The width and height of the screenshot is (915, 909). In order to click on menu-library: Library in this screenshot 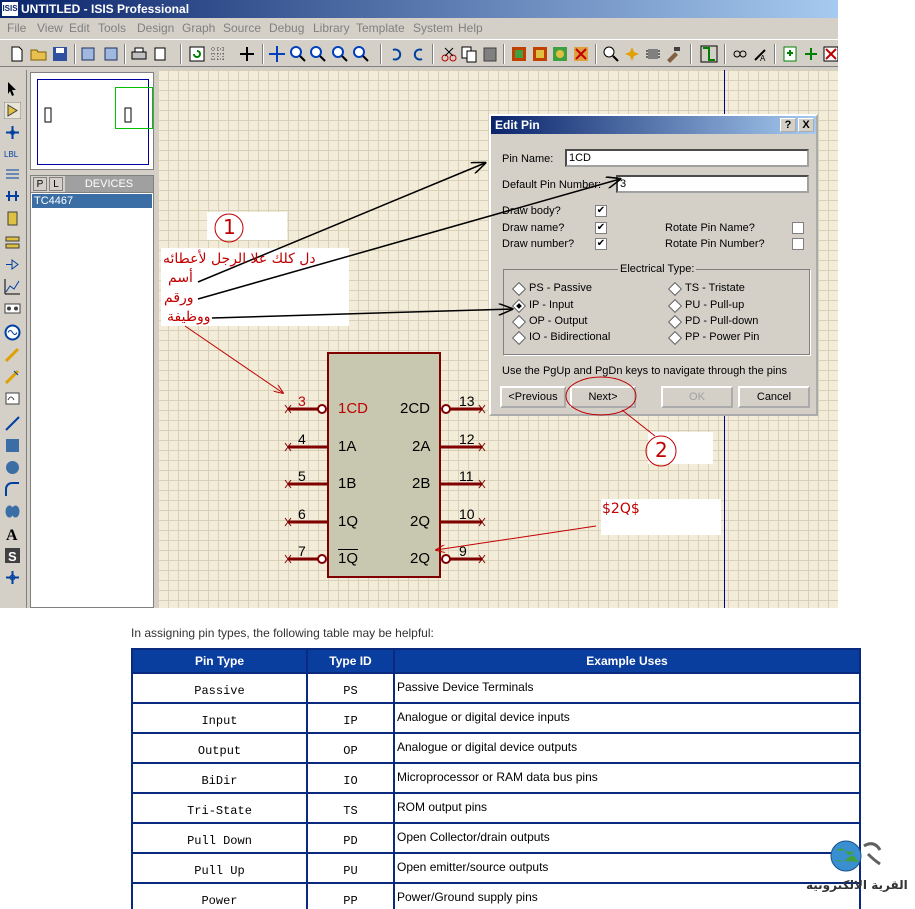, I will do `click(331, 28)`.